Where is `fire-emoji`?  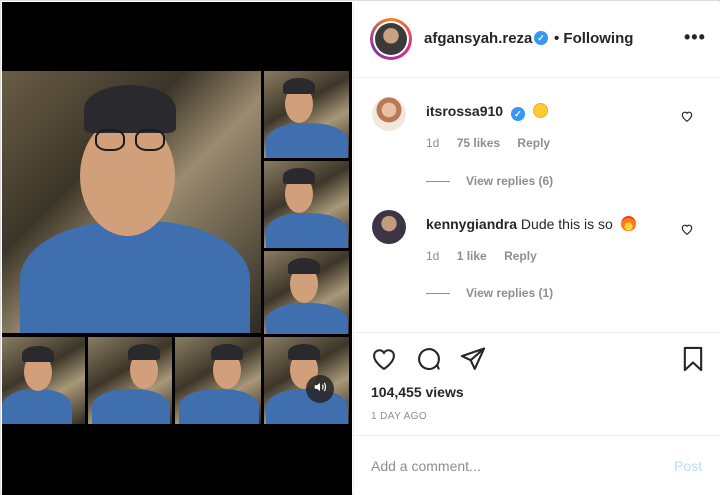
fire-emoji is located at coordinates (628, 223).